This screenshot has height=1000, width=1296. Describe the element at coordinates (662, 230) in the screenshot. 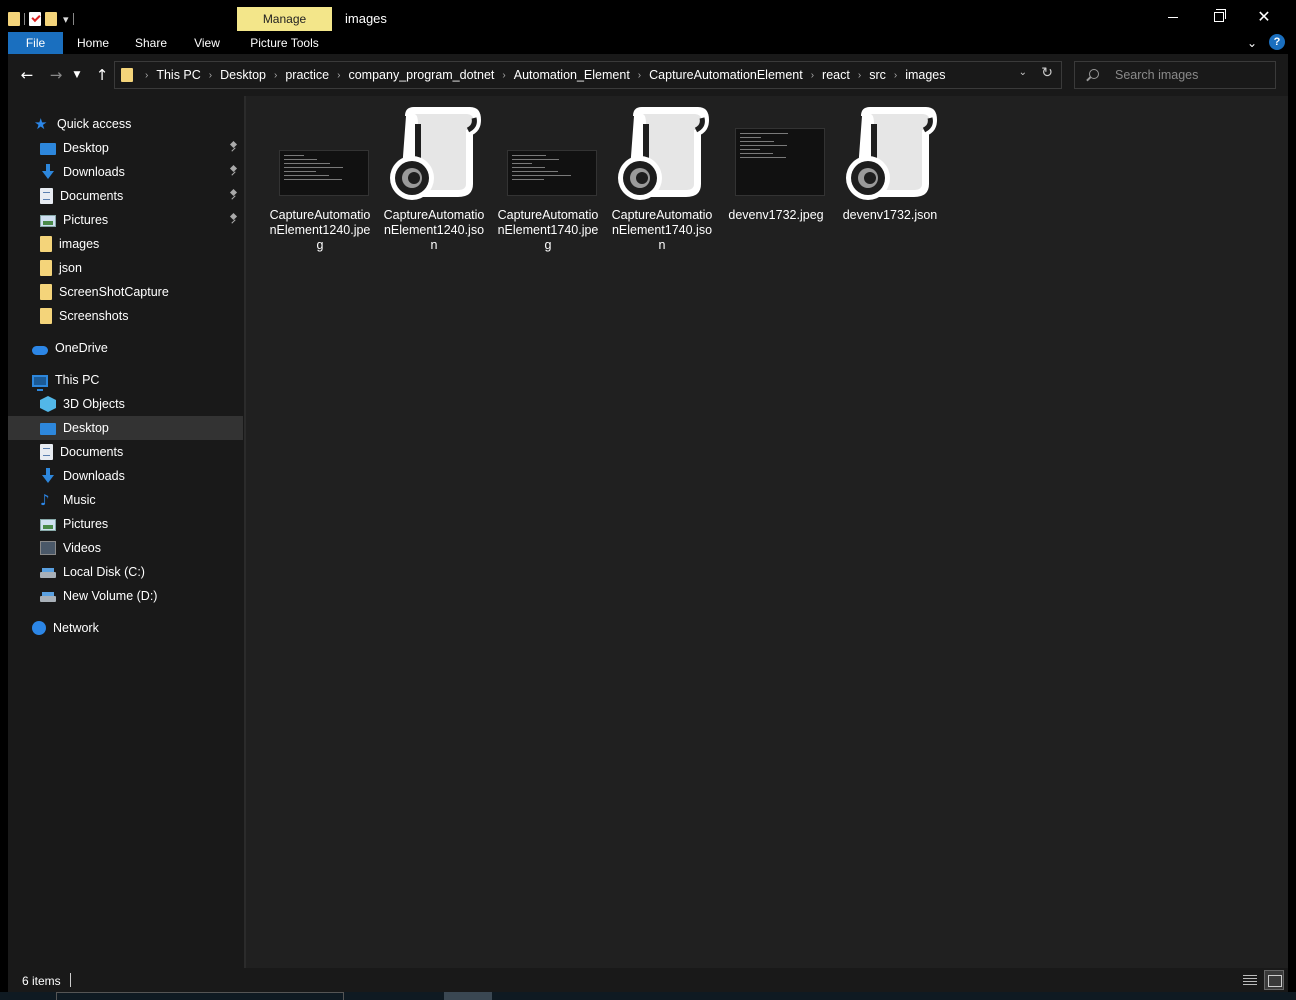

I see `file-name: CaptureAutomationElement1740.json` at that location.